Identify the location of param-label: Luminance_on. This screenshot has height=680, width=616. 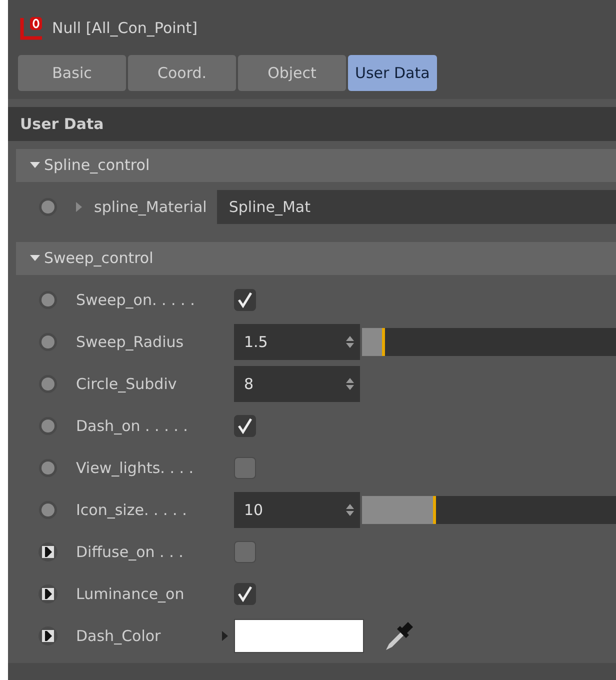
(131, 593).